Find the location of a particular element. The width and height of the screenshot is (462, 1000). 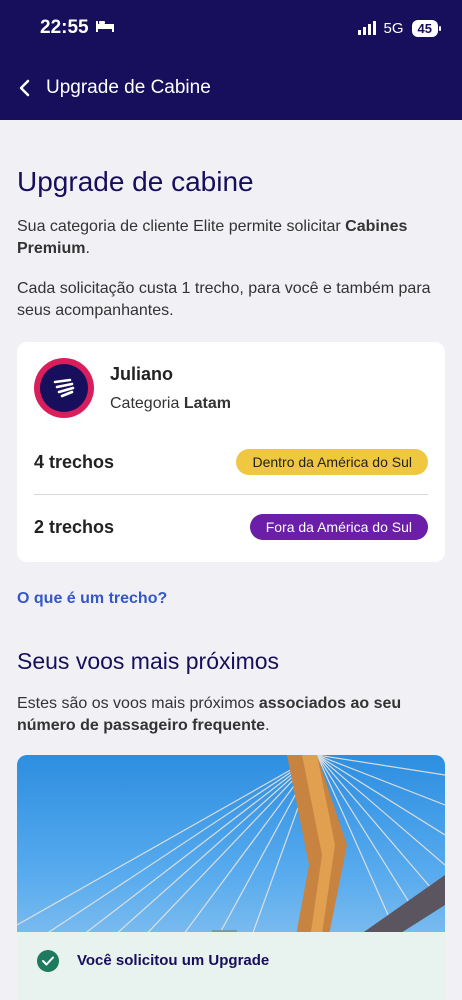

network-type: 5G is located at coordinates (393, 28).